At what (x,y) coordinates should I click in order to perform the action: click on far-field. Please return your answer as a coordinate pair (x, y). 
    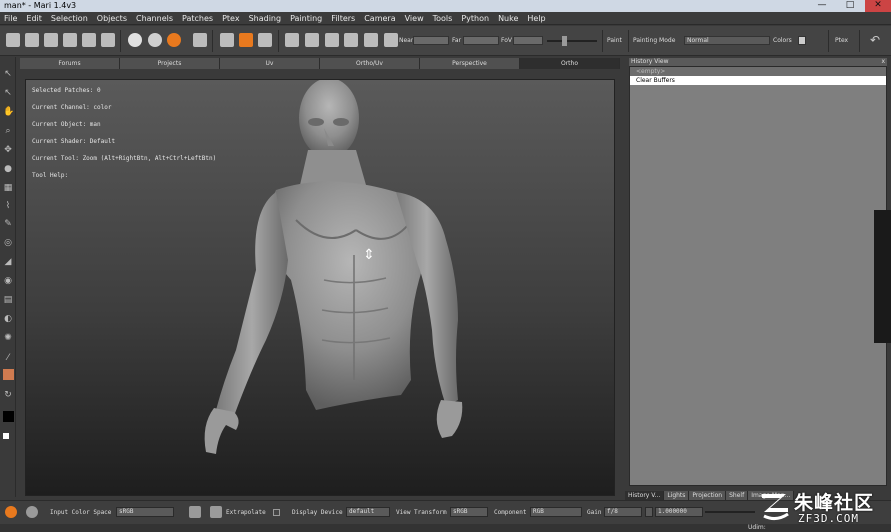
    Looking at the image, I should click on (481, 40).